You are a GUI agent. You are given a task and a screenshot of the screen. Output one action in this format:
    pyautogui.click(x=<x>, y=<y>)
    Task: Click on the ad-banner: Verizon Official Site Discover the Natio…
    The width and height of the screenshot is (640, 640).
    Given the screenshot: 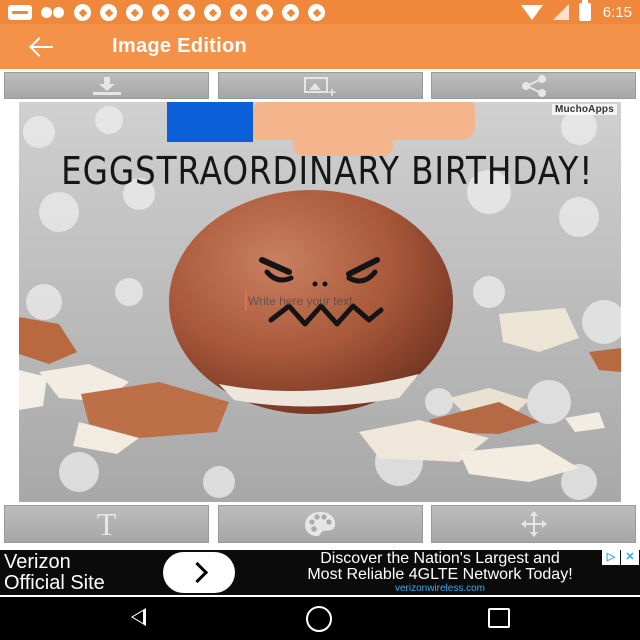 What is the action you would take?
    pyautogui.click(x=320, y=572)
    